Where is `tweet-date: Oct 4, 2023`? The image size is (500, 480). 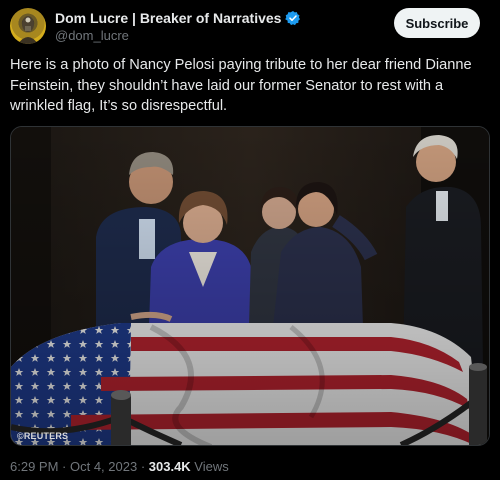 tweet-date: Oct 4, 2023 is located at coordinates (103, 466).